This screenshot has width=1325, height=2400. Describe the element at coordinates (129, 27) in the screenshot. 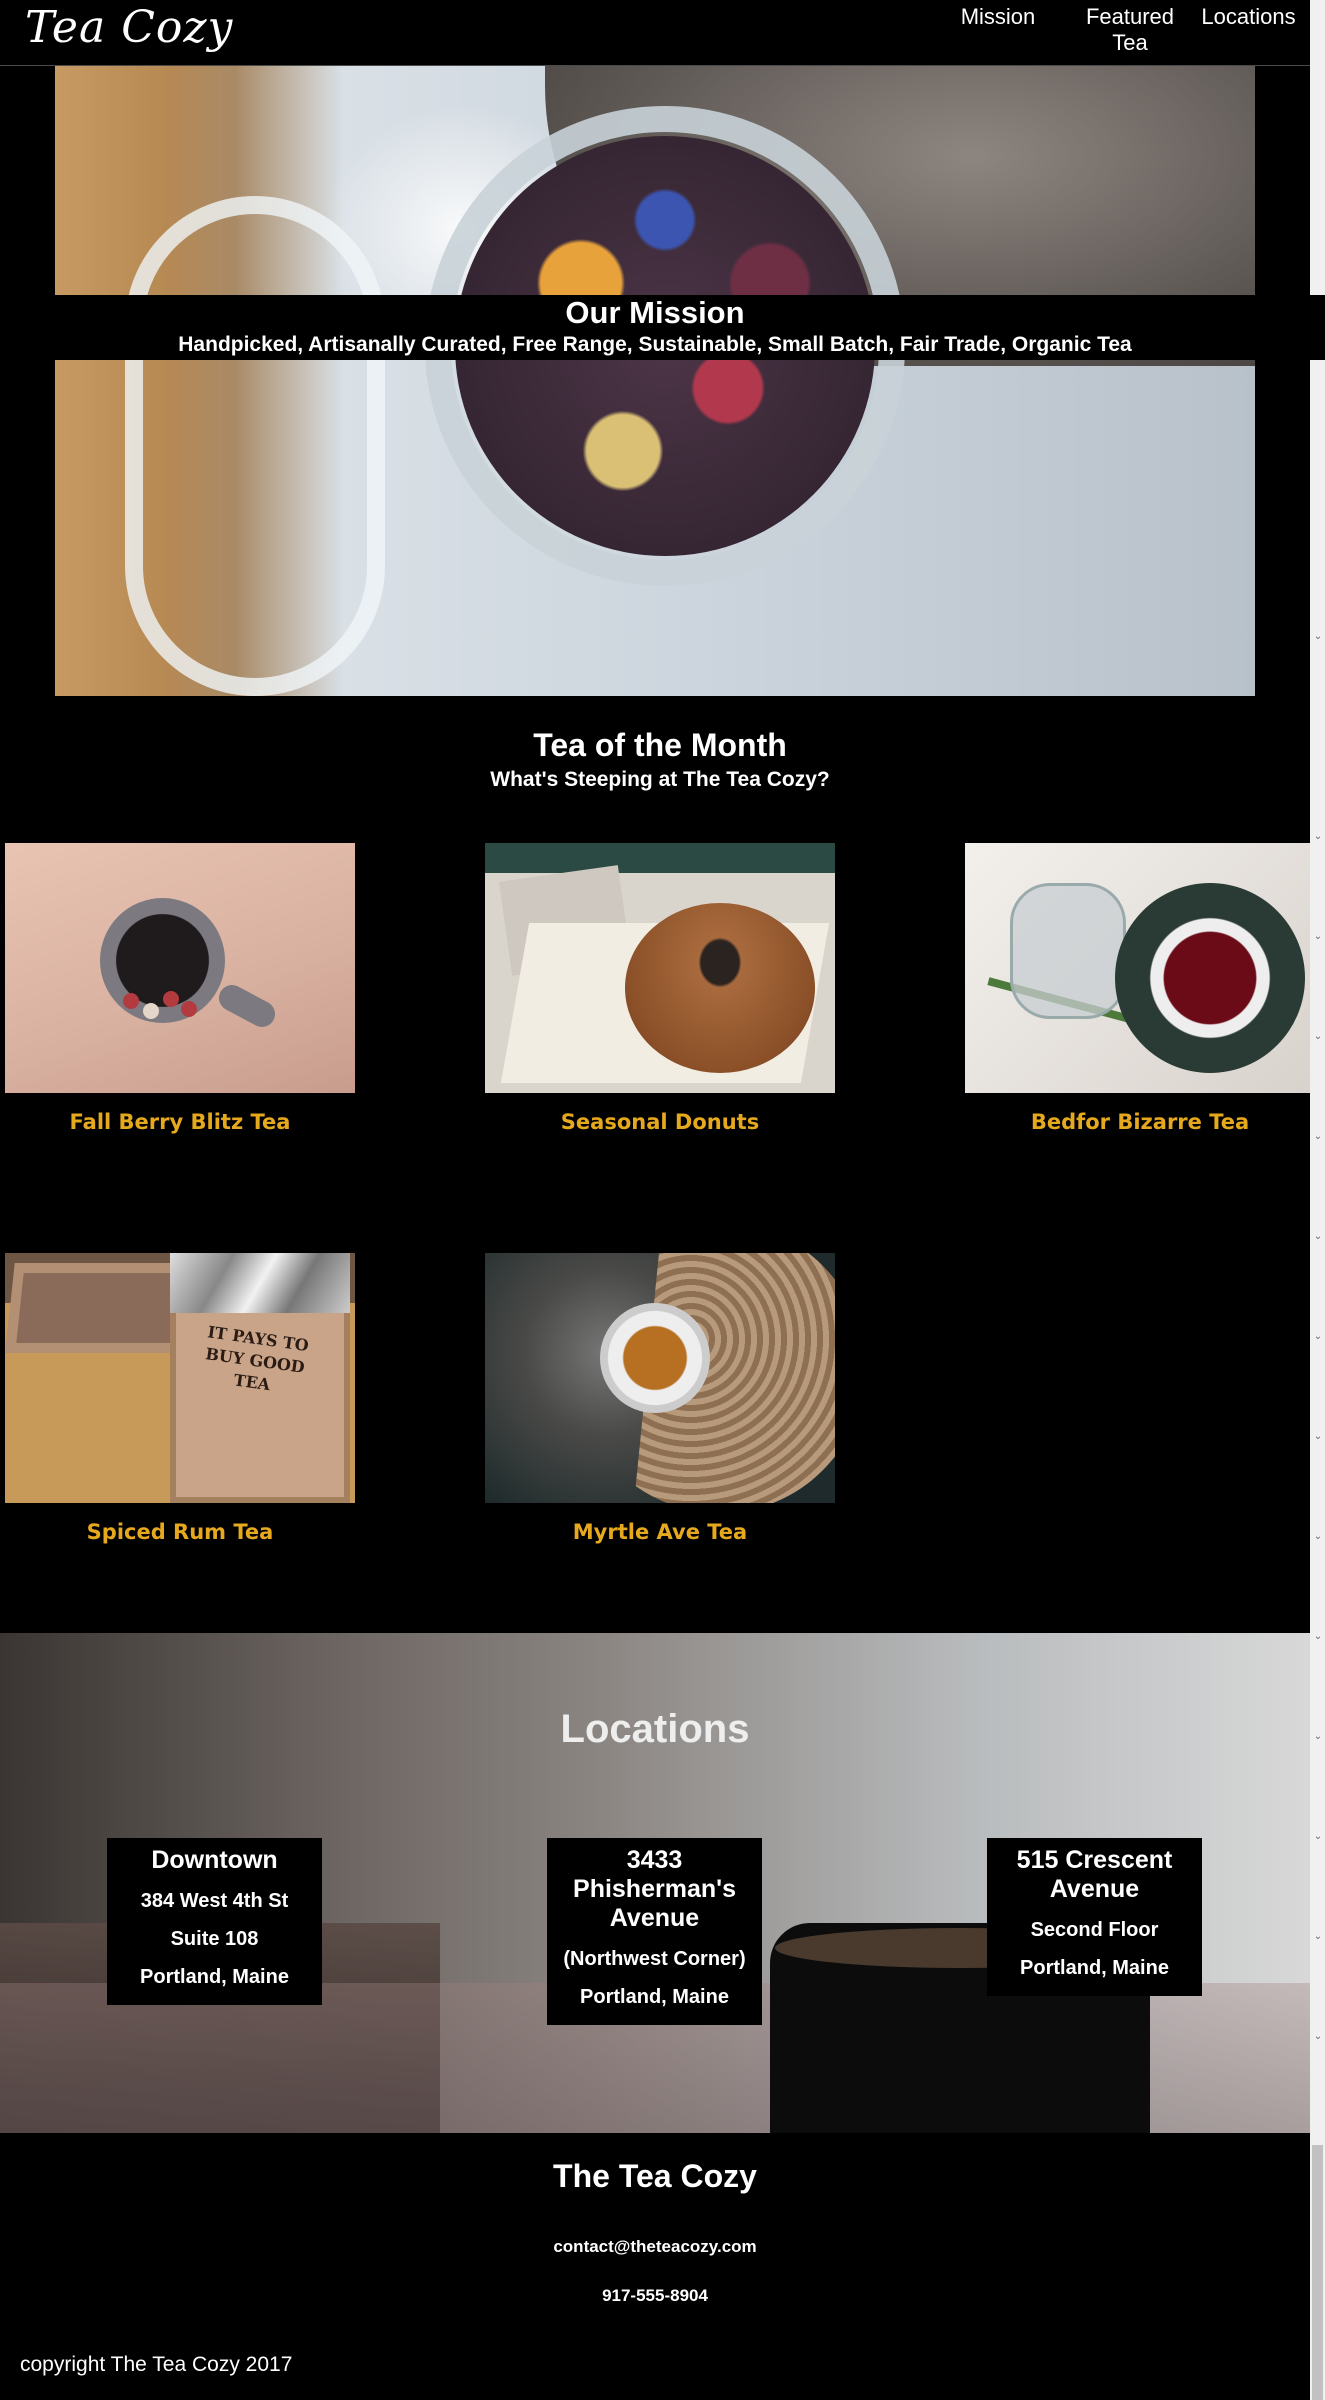

I see `site-logo: Tea Cozy` at that location.